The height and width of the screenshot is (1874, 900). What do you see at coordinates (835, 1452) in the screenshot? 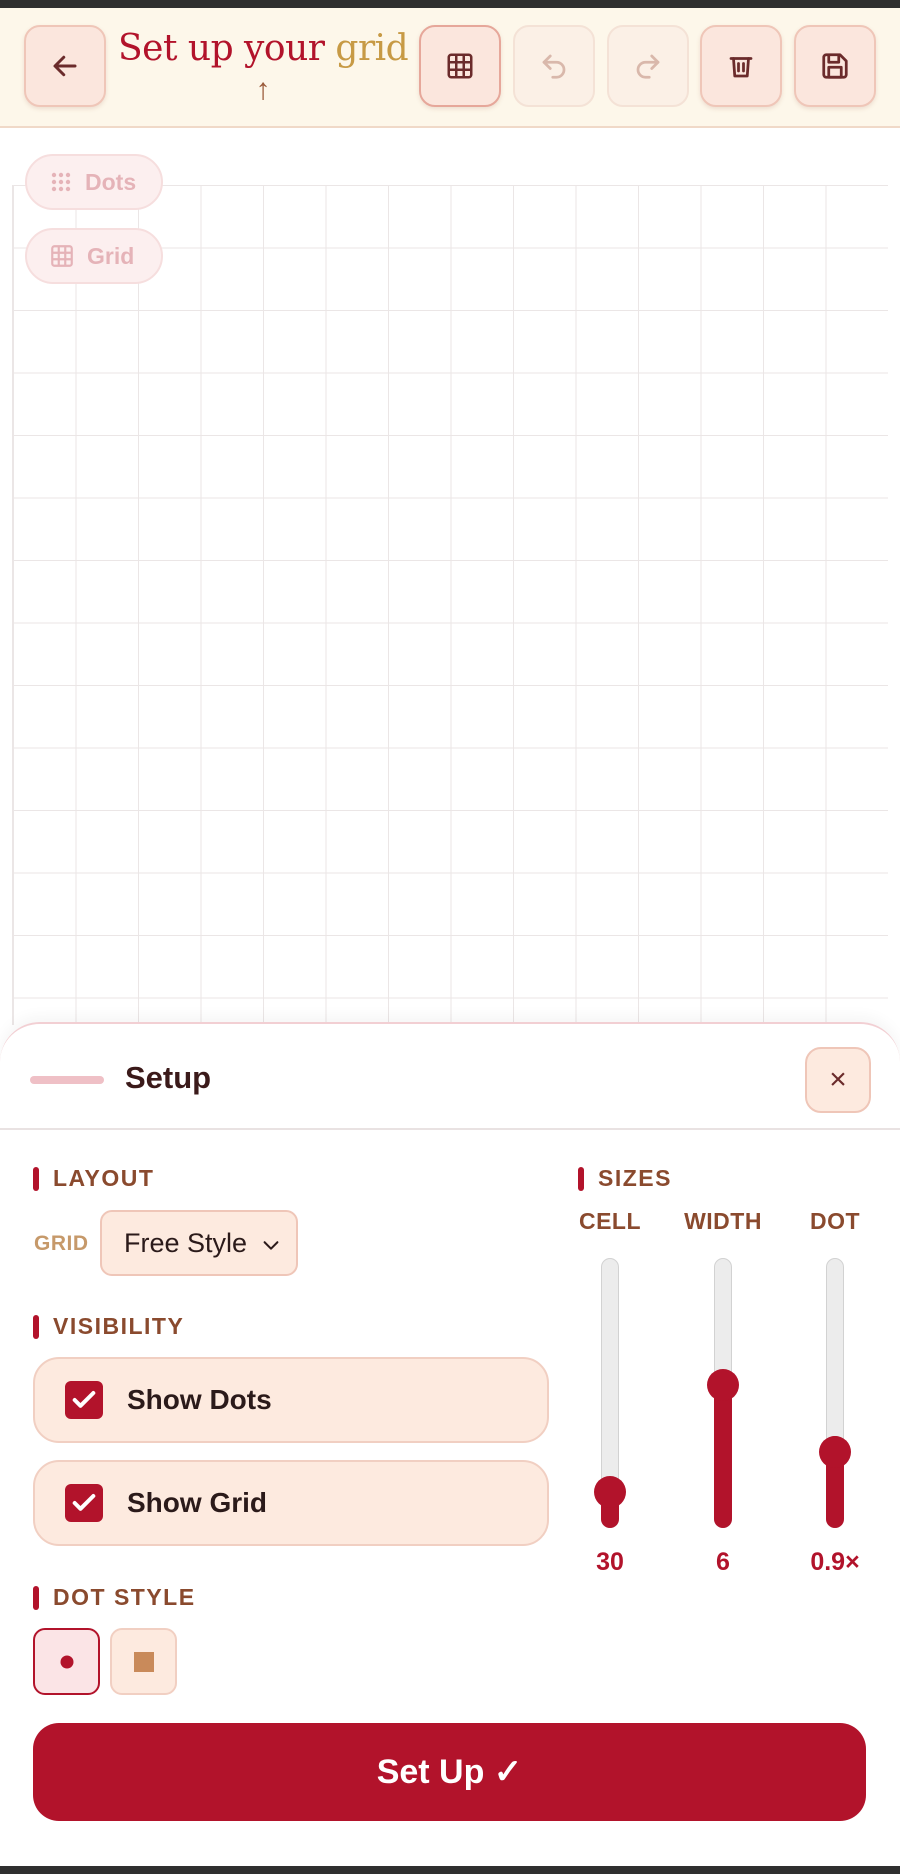
I see `dot-size-knob` at bounding box center [835, 1452].